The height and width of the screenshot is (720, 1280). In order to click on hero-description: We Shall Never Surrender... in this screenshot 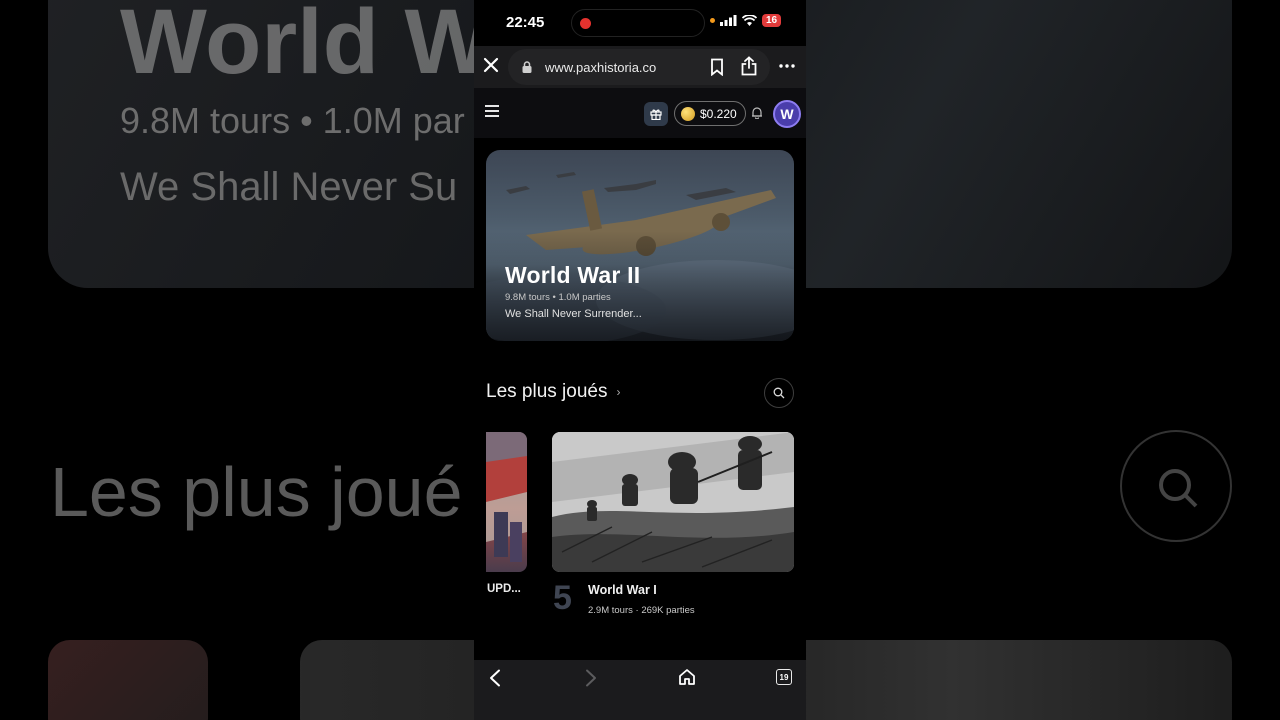, I will do `click(573, 314)`.